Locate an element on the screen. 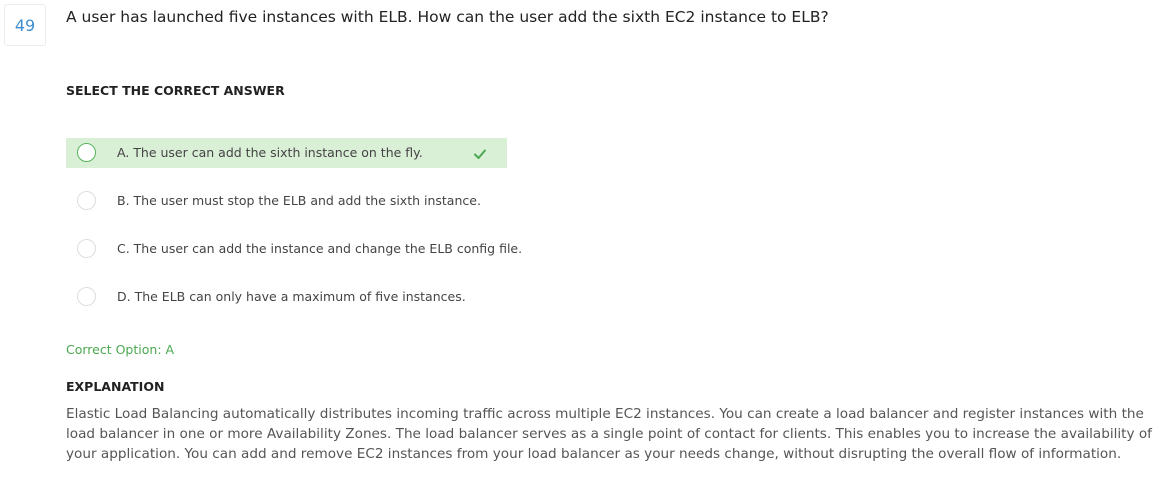  select-answer-heading: SELECT THE CORRECT ANSWER is located at coordinates (175, 90).